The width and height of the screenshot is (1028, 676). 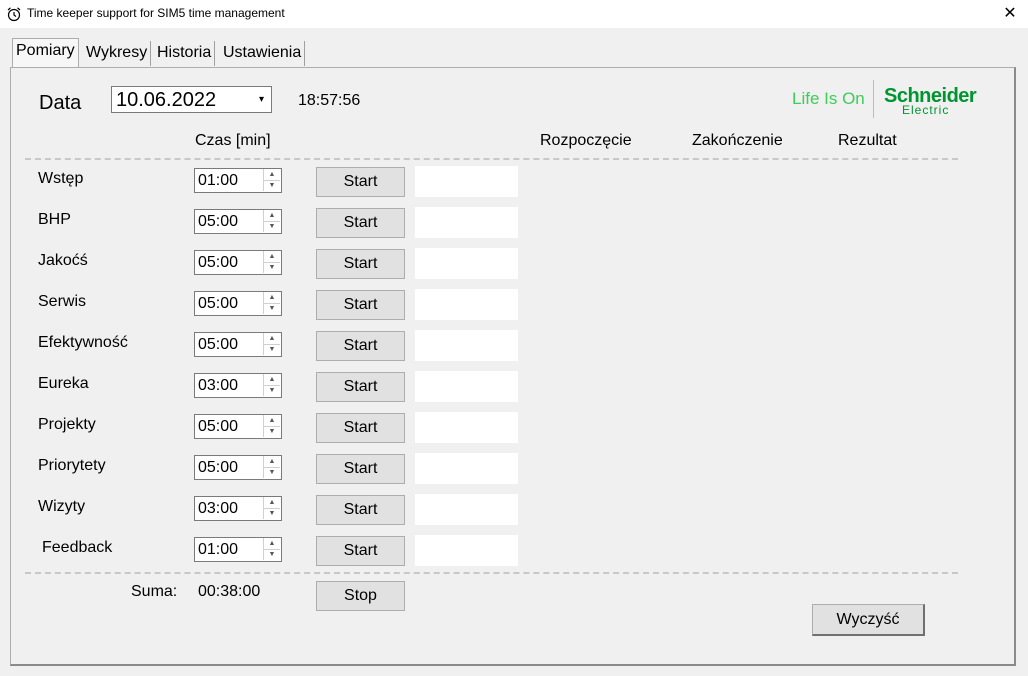 I want to click on close-icon: ✕, so click(x=1010, y=13).